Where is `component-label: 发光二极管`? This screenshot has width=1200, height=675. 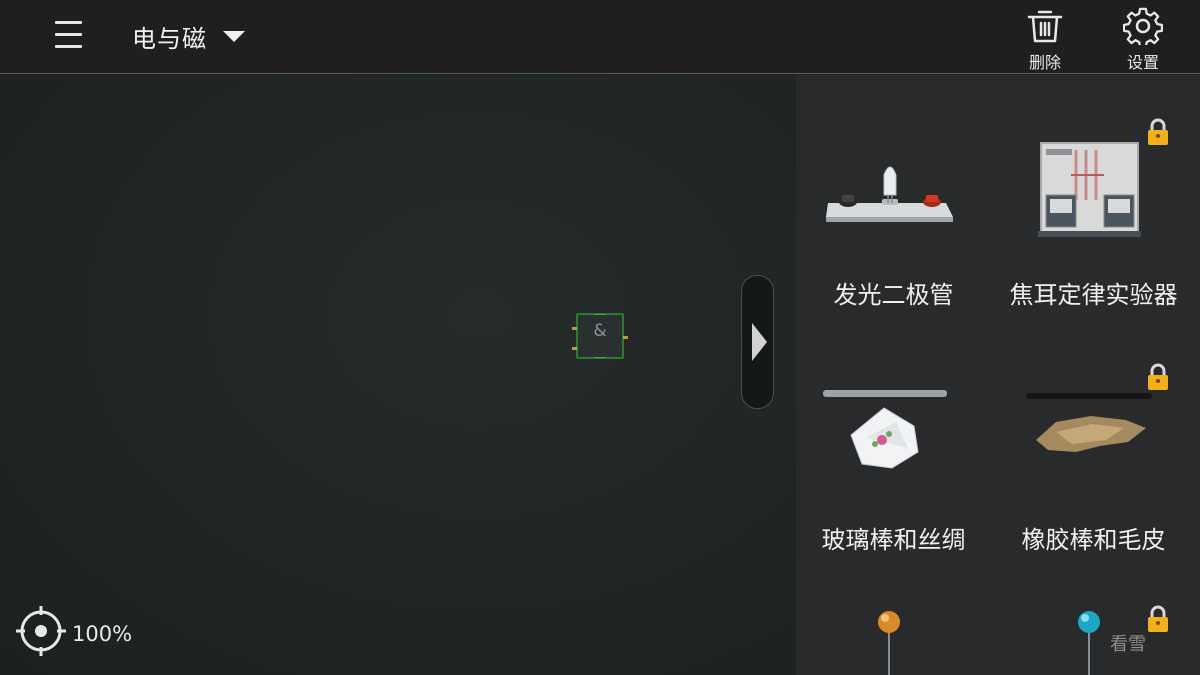
component-label: 发光二极管 is located at coordinates (893, 295).